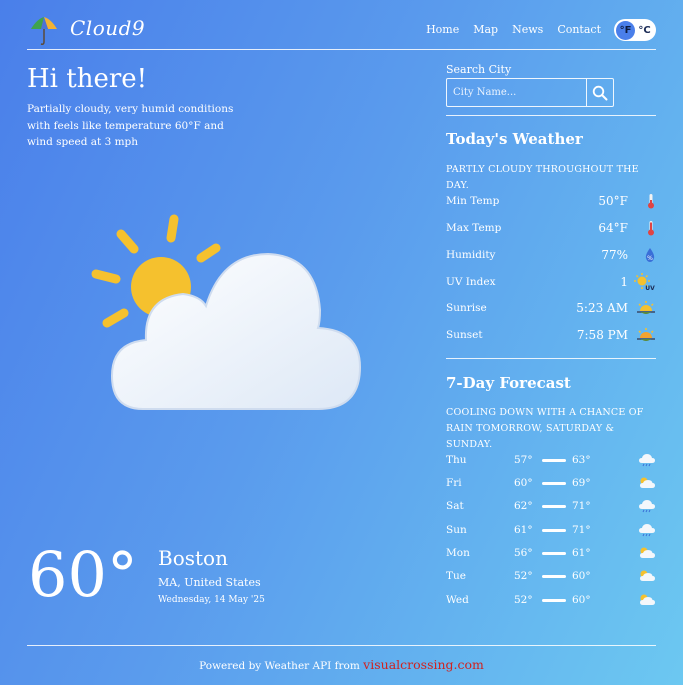  Describe the element at coordinates (602, 308) in the screenshot. I see `stat-value: 5:23 AM` at that location.